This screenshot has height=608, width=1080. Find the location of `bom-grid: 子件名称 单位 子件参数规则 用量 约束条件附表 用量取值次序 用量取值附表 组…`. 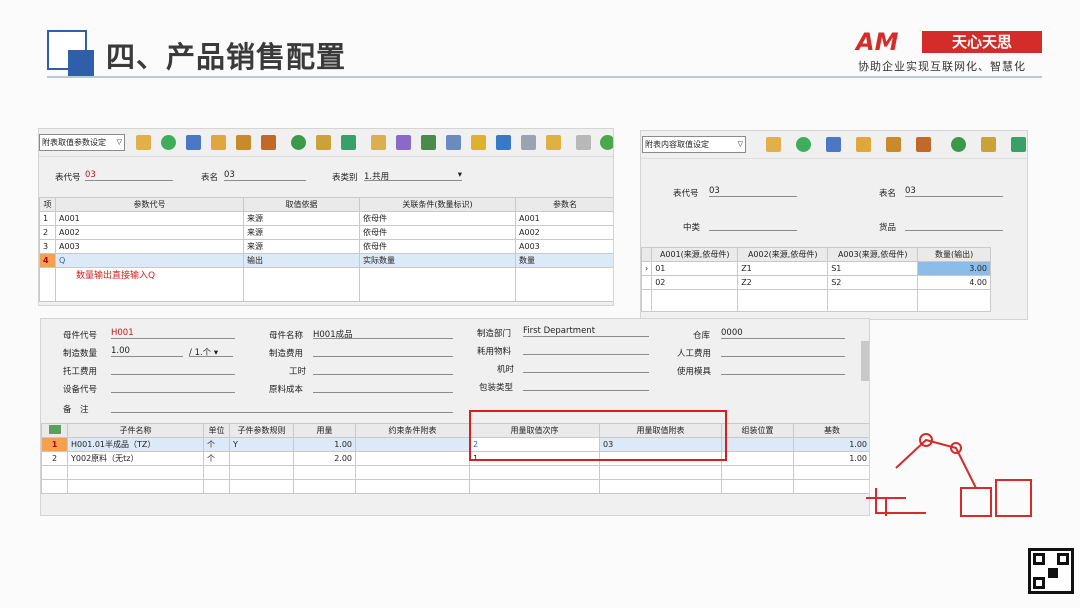

bom-grid: 子件名称 单位 子件参数规则 用量 约束条件附表 用量取值次序 用量取值附表 组… is located at coordinates (455, 458).